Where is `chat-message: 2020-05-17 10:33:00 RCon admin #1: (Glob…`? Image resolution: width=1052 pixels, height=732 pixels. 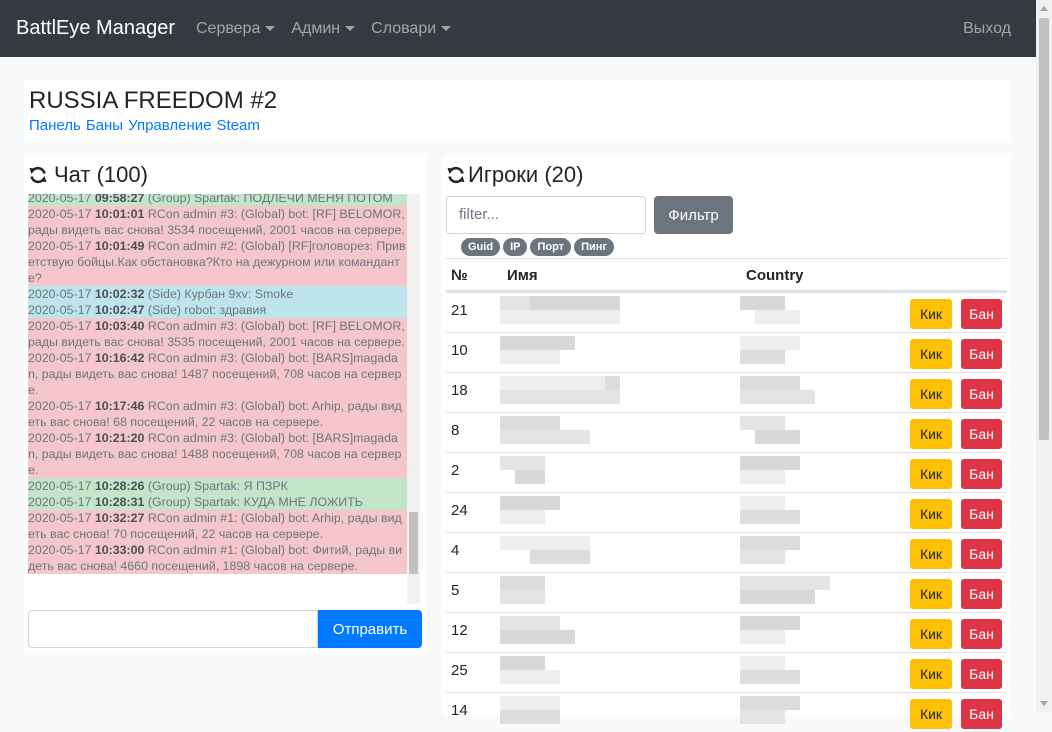
chat-message: 2020-05-17 10:33:00 RCon admin #1: (Glob… is located at coordinates (217, 558).